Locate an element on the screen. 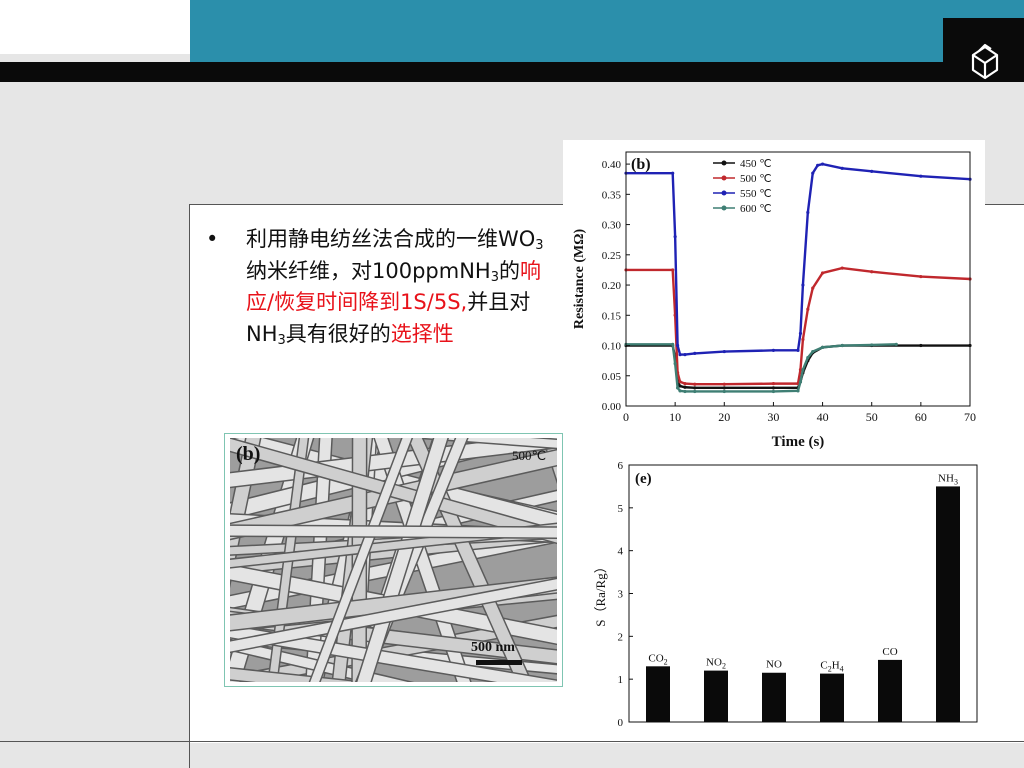 Image resolution: width=1024 pixels, height=768 pixels. y-tick-label: 5 is located at coordinates (621, 509).